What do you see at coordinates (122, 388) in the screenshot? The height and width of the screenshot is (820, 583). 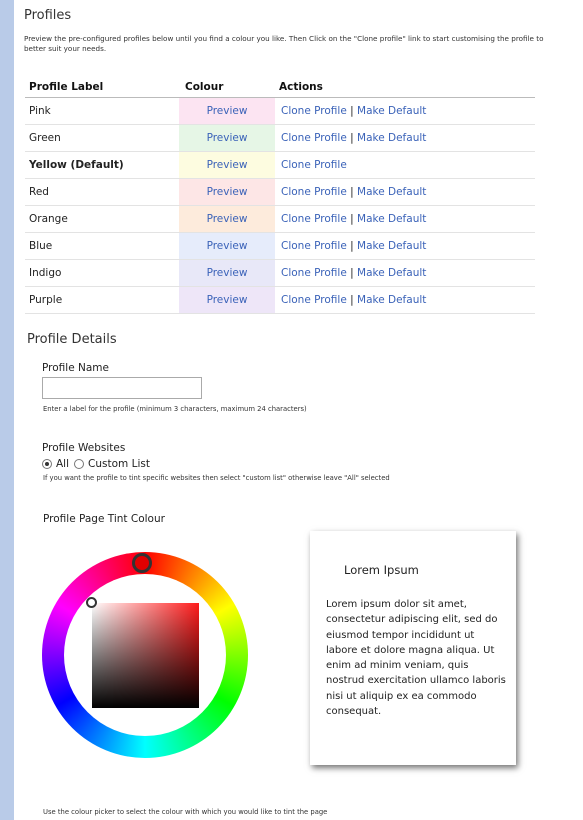 I see `profile-name-input` at bounding box center [122, 388].